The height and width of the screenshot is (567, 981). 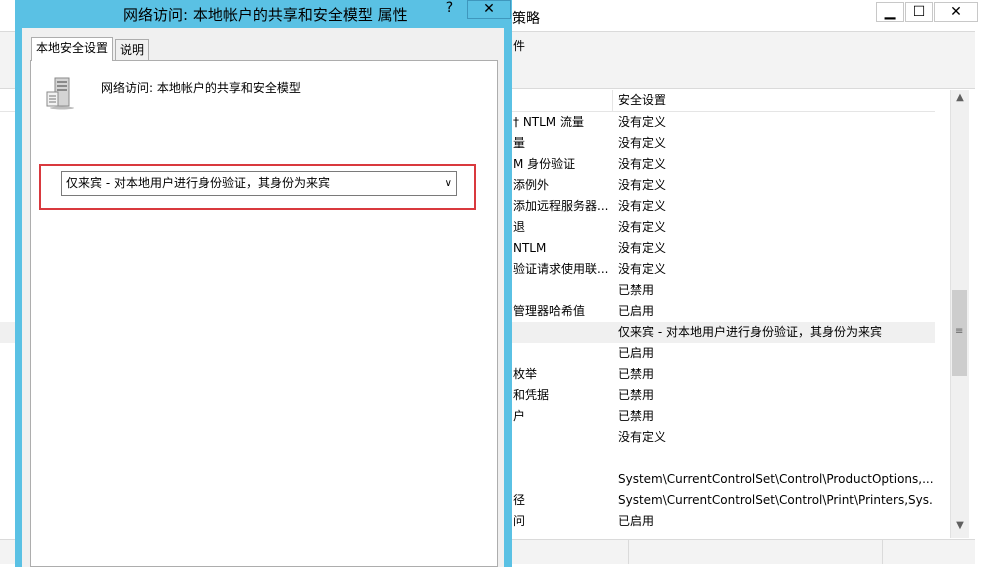 I want to click on policy-name-cell: NTLM, so click(x=530, y=248).